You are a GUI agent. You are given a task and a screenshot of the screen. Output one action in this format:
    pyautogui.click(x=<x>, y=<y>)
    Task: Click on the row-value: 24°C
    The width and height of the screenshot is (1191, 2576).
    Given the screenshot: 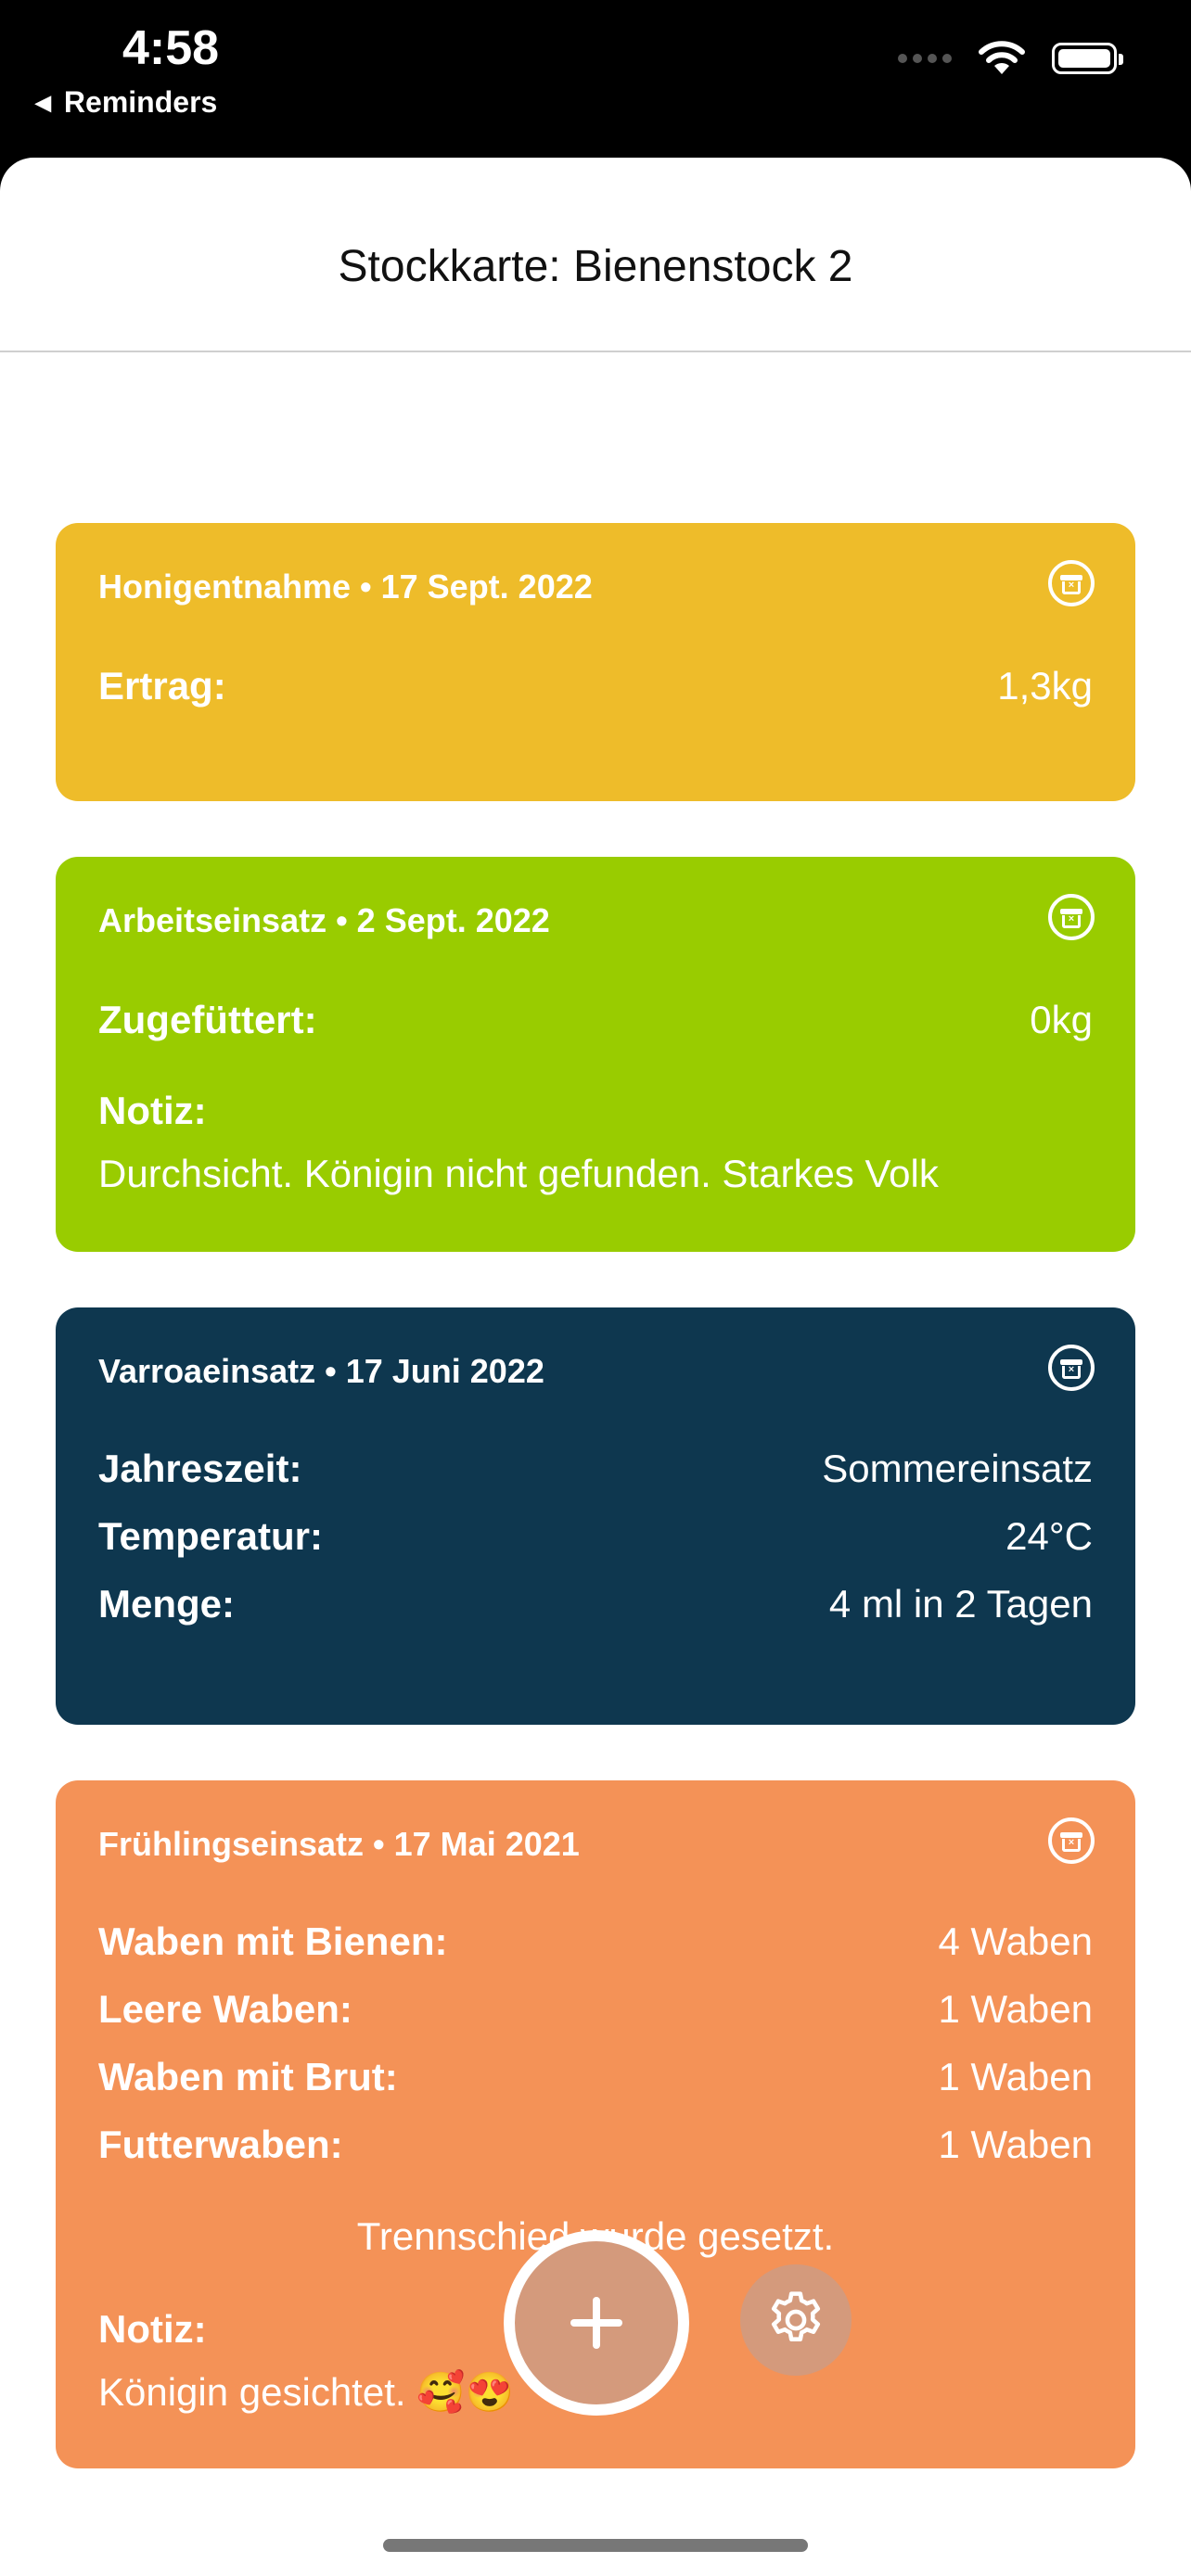 What is the action you would take?
    pyautogui.click(x=1049, y=1536)
    